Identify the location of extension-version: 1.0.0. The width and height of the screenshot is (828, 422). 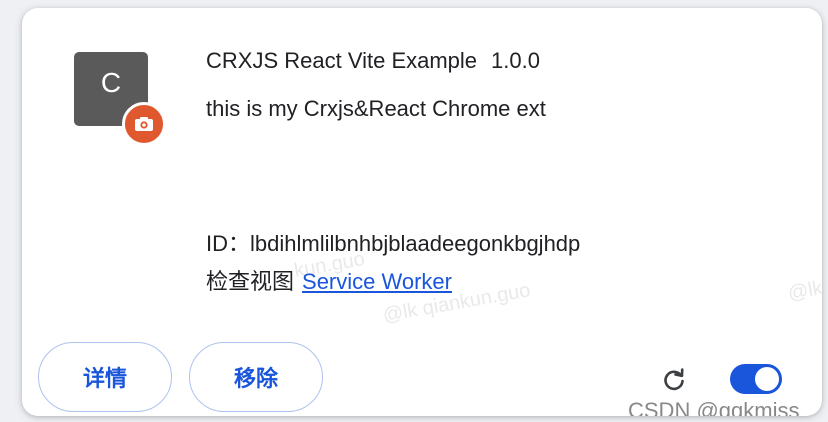
(515, 60).